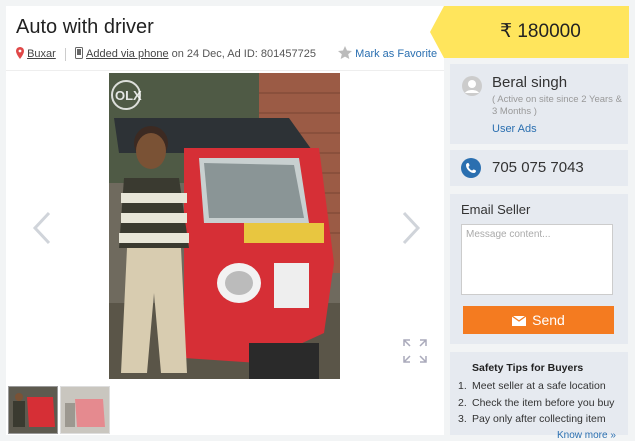  Describe the element at coordinates (536, 402) in the screenshot. I see `list-item: 2. Check the item before you buy` at that location.